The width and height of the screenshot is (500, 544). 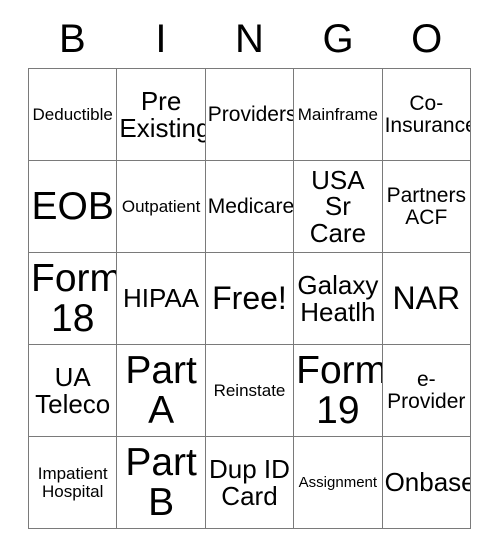 I want to click on bingo-cell: Mainframe, so click(x=338, y=114).